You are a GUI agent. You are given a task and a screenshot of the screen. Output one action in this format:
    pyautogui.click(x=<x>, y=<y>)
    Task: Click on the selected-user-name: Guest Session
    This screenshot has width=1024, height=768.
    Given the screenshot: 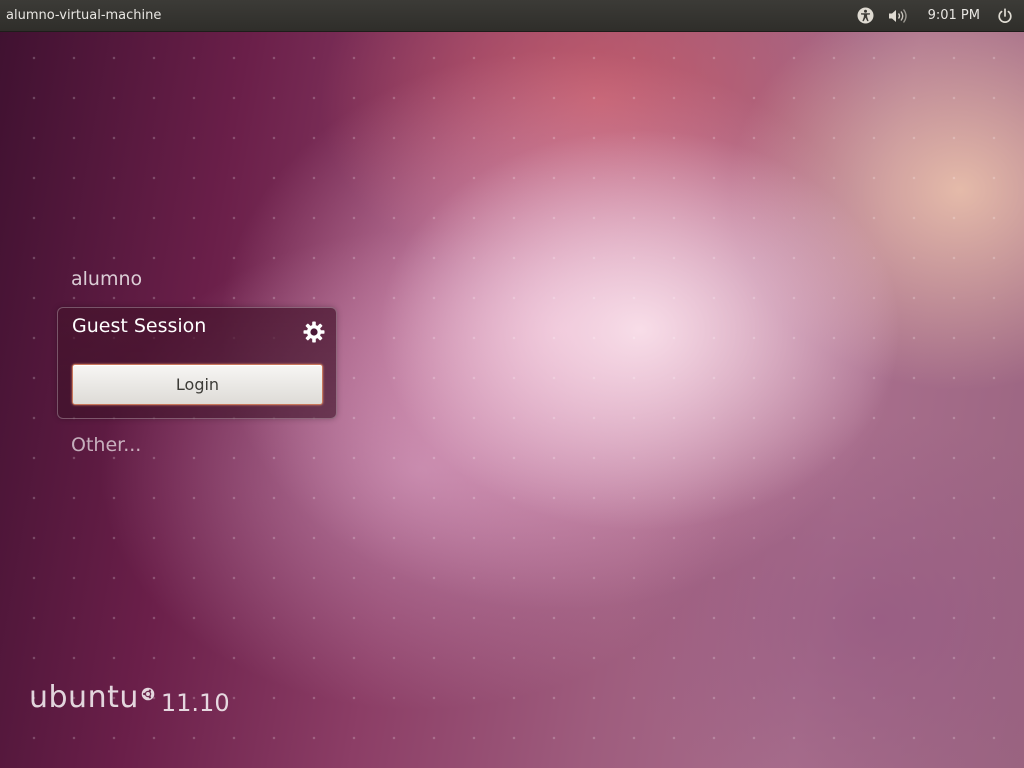 What is the action you would take?
    pyautogui.click(x=139, y=326)
    